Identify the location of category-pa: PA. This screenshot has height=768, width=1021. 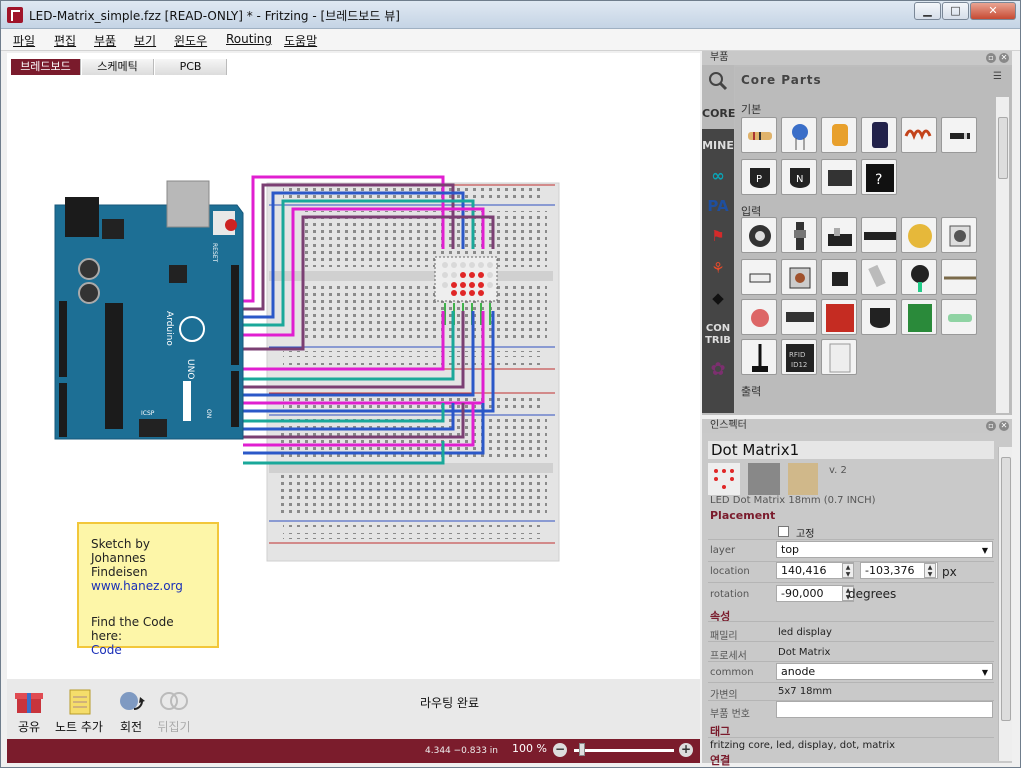
(718, 206).